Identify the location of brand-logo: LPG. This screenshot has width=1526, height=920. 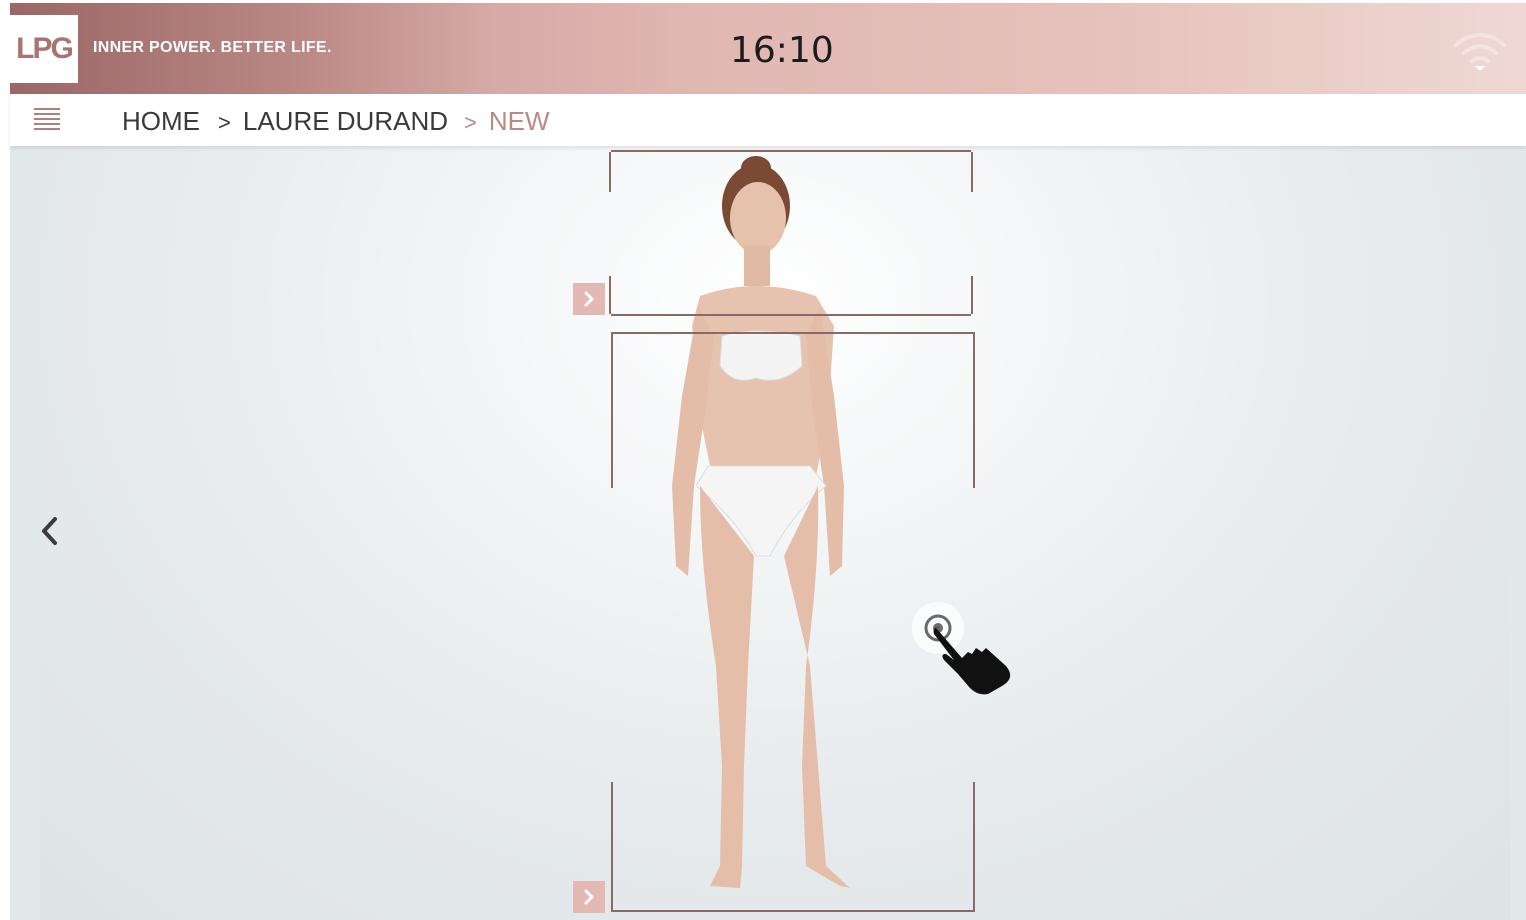
(44, 49).